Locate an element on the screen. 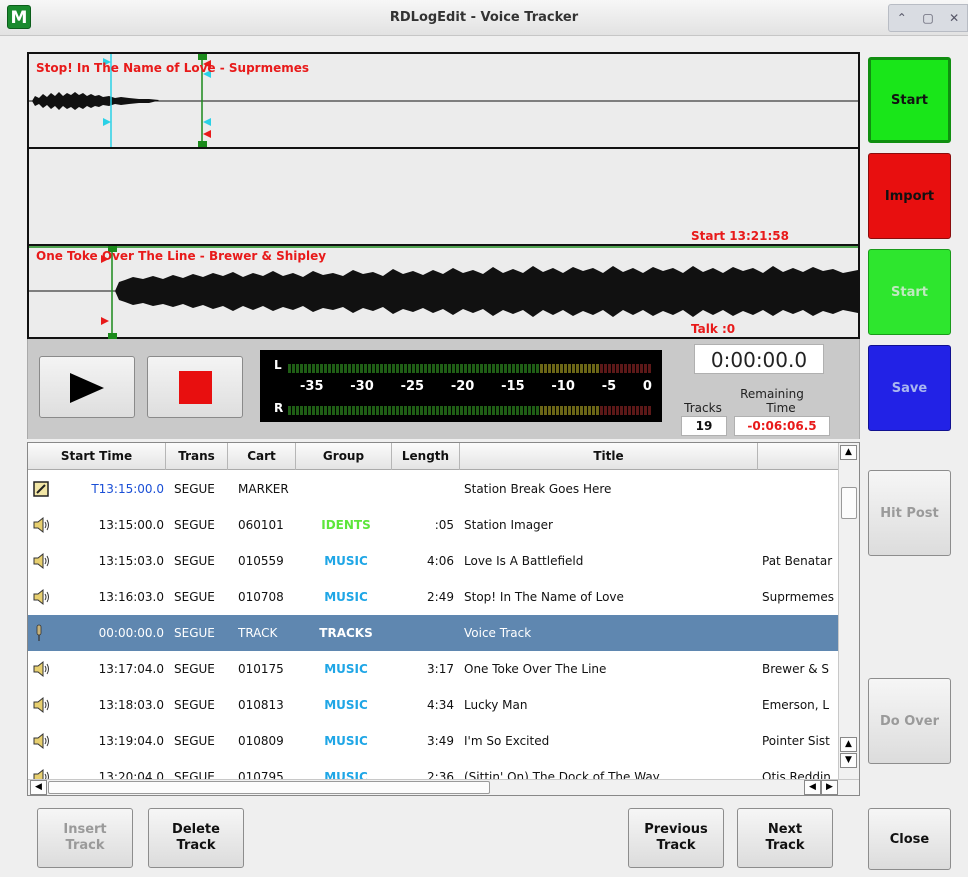  cell-cart: 010175 is located at coordinates (261, 669).